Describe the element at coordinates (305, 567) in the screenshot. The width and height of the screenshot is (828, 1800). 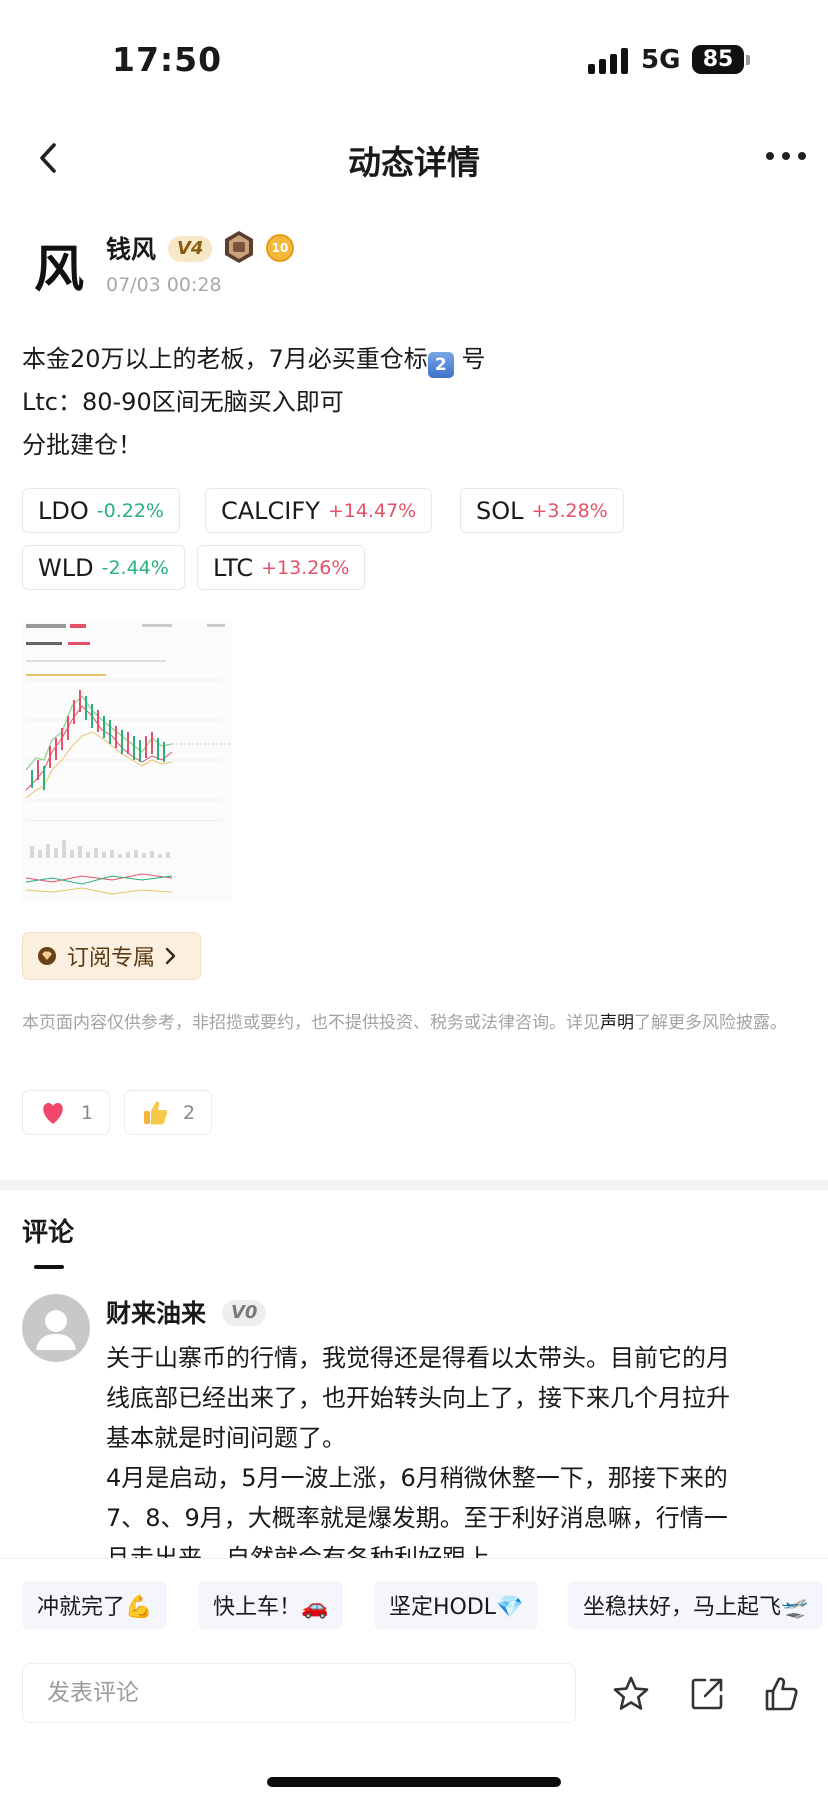
I see `coin-change: +13.26%` at that location.